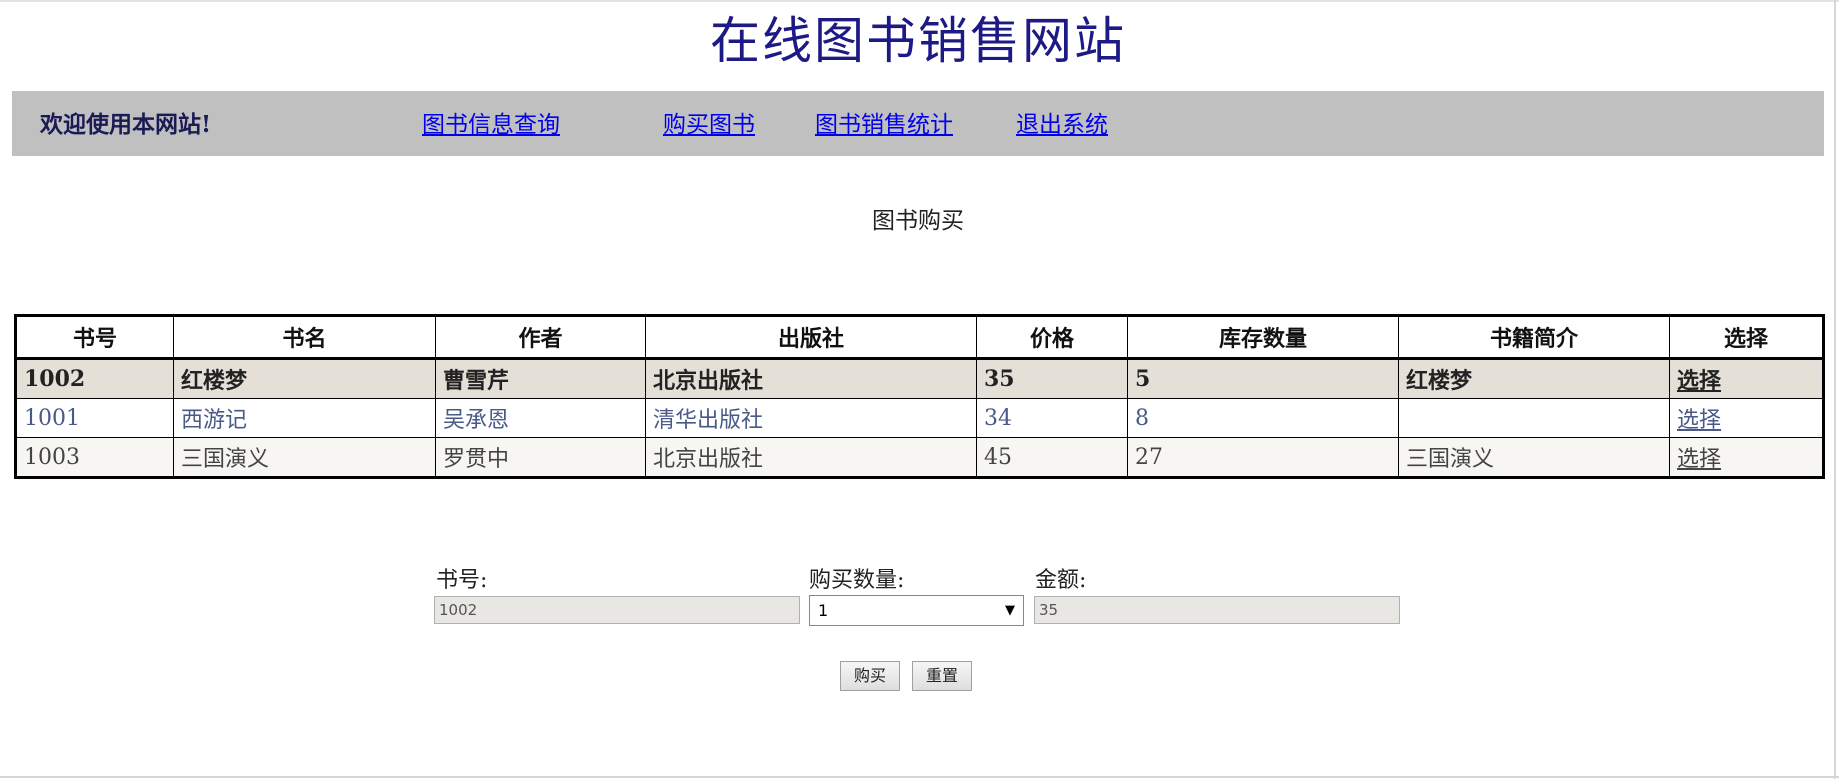 This screenshot has width=1839, height=779. I want to click on header-stock: 库存数量, so click(1263, 337).